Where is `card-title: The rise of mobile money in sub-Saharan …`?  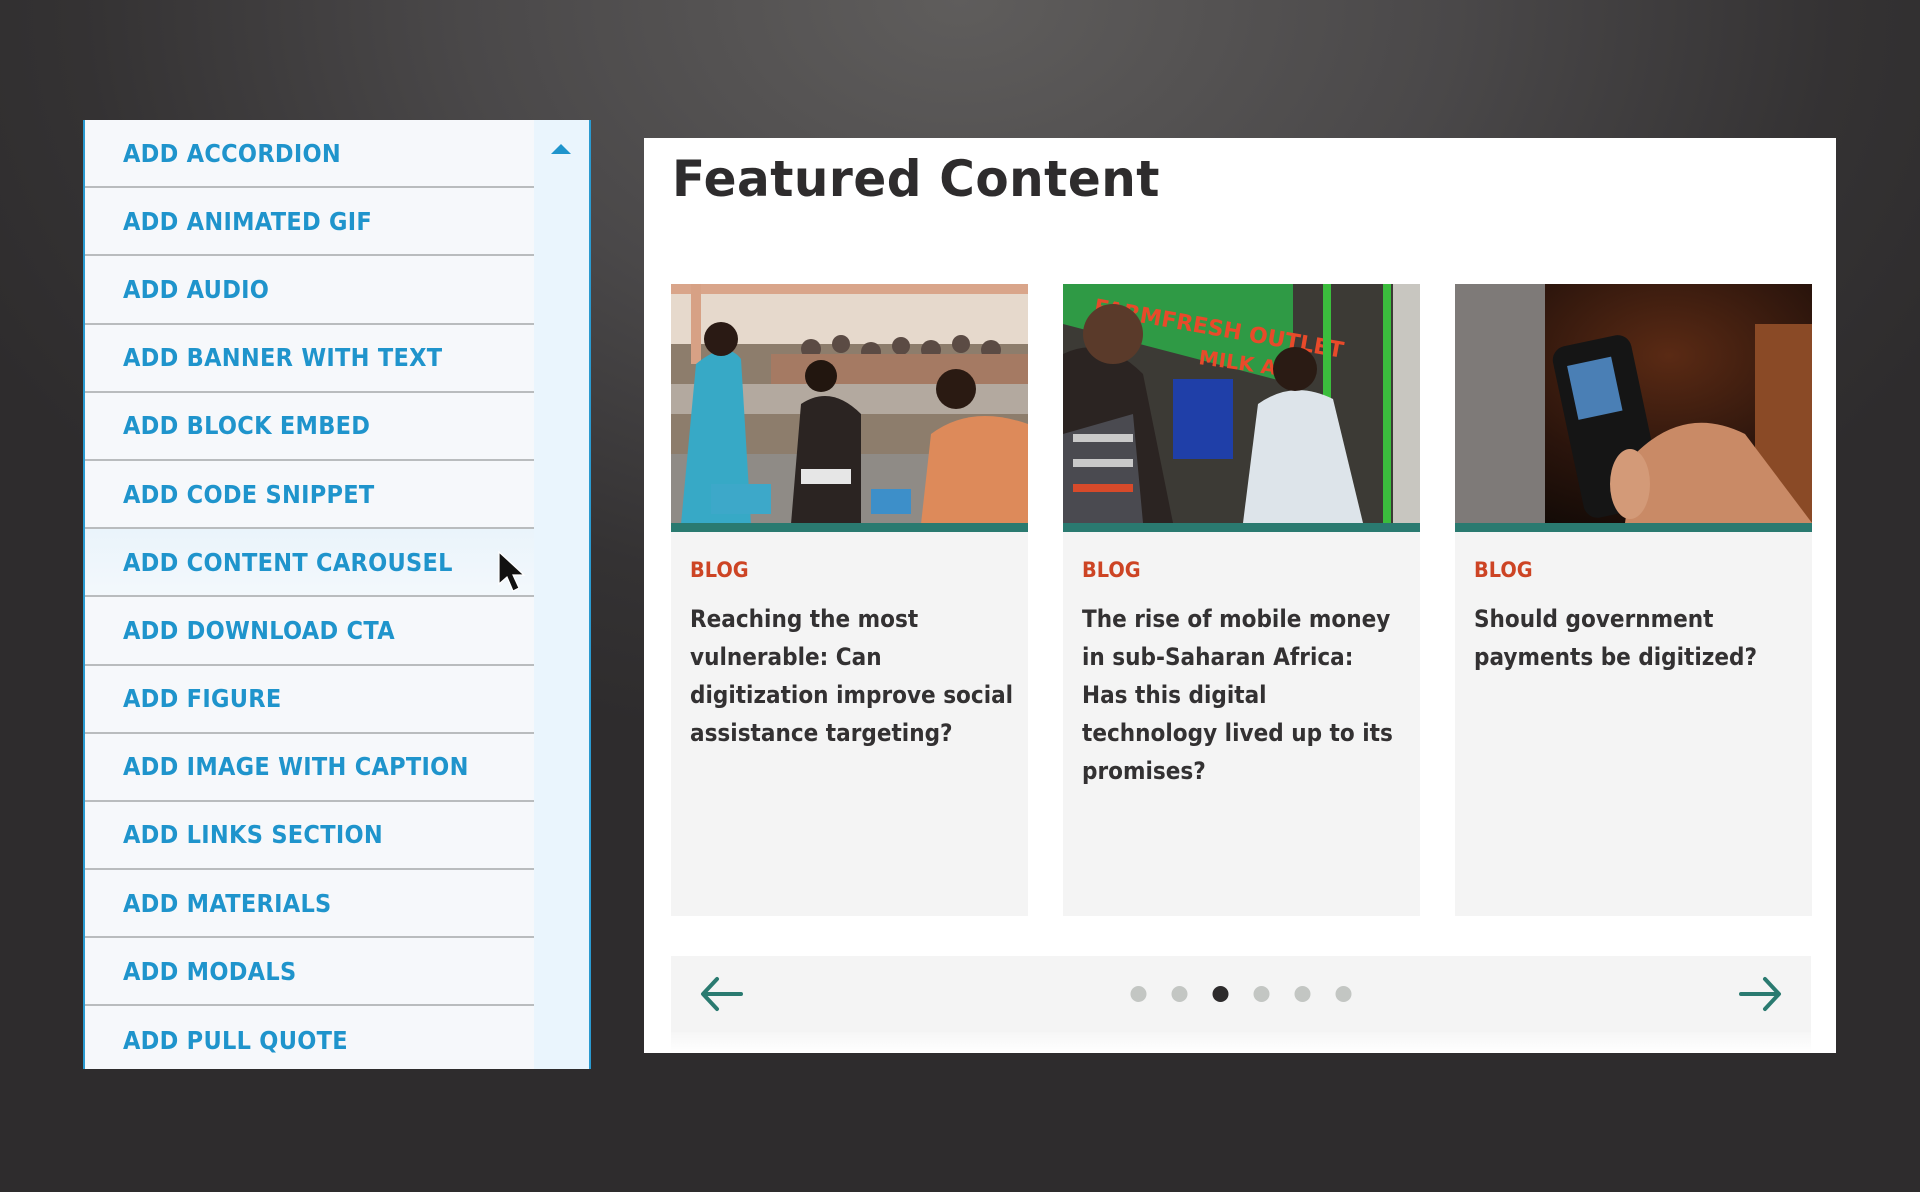 card-title: The rise of mobile money in sub-Saharan … is located at coordinates (1244, 695).